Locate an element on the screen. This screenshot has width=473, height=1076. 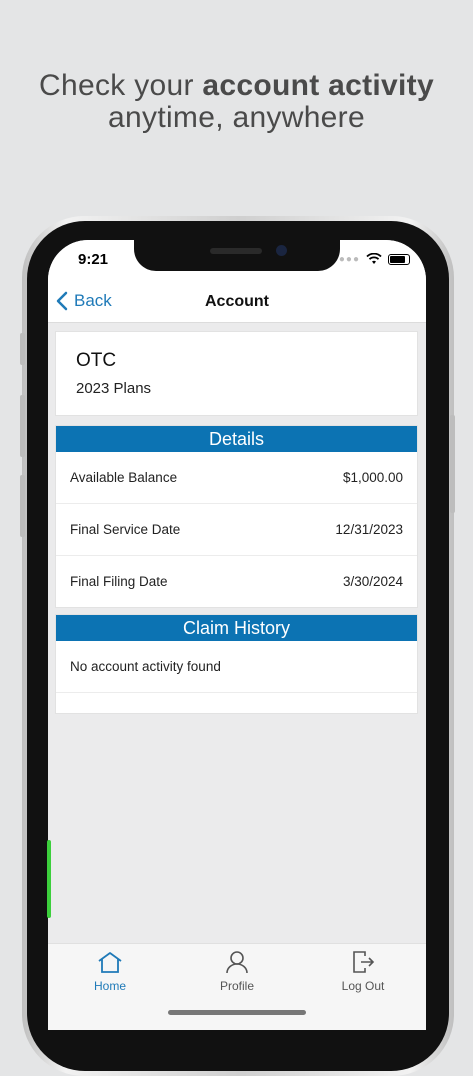
mute-switch is located at coordinates (22, 349).